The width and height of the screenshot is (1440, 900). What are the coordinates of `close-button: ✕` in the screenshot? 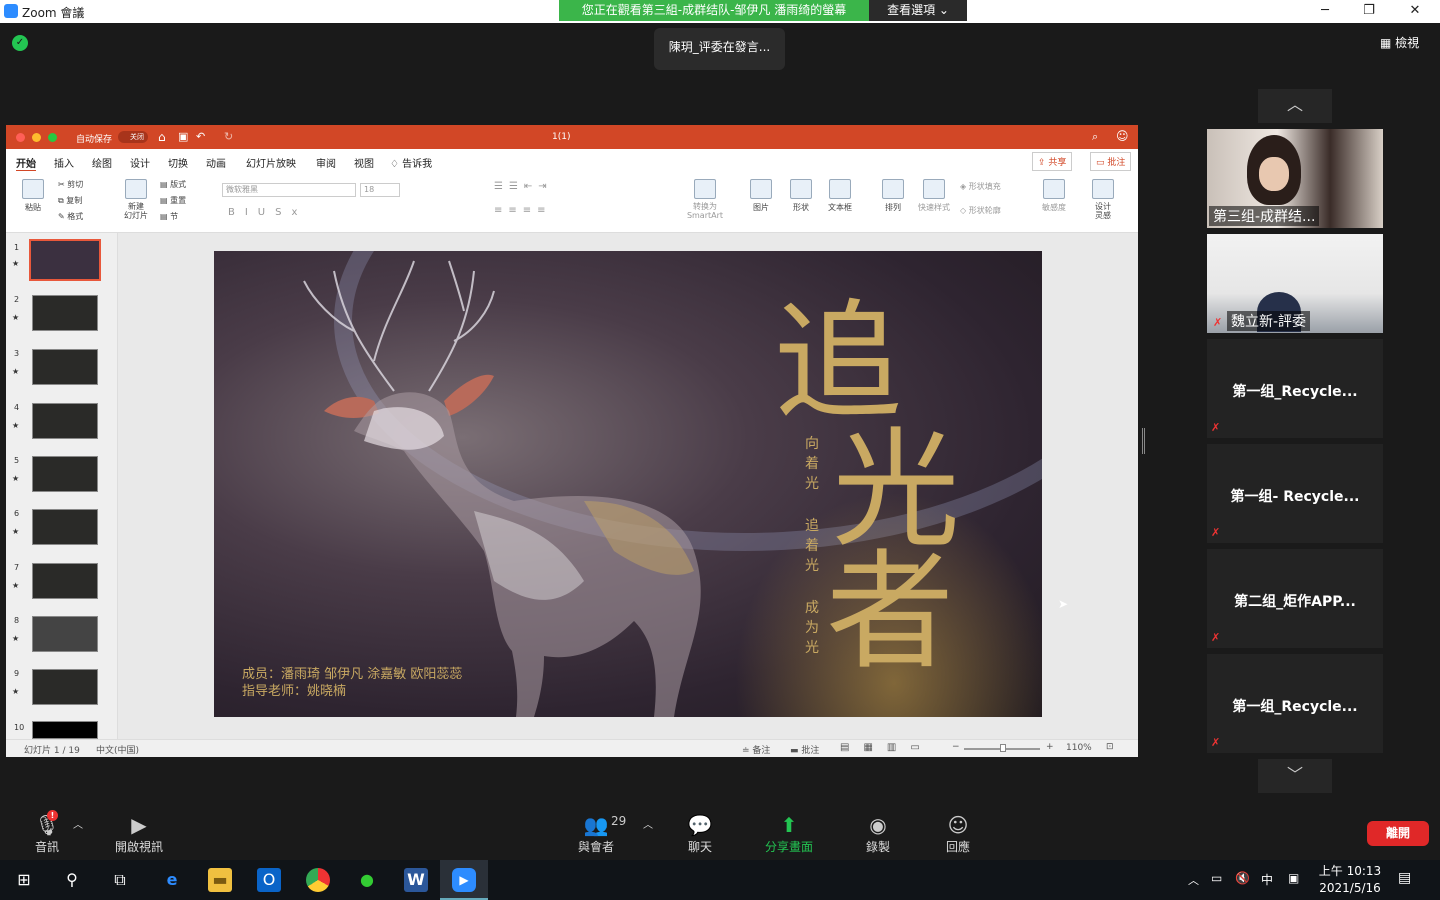 It's located at (1415, 11).